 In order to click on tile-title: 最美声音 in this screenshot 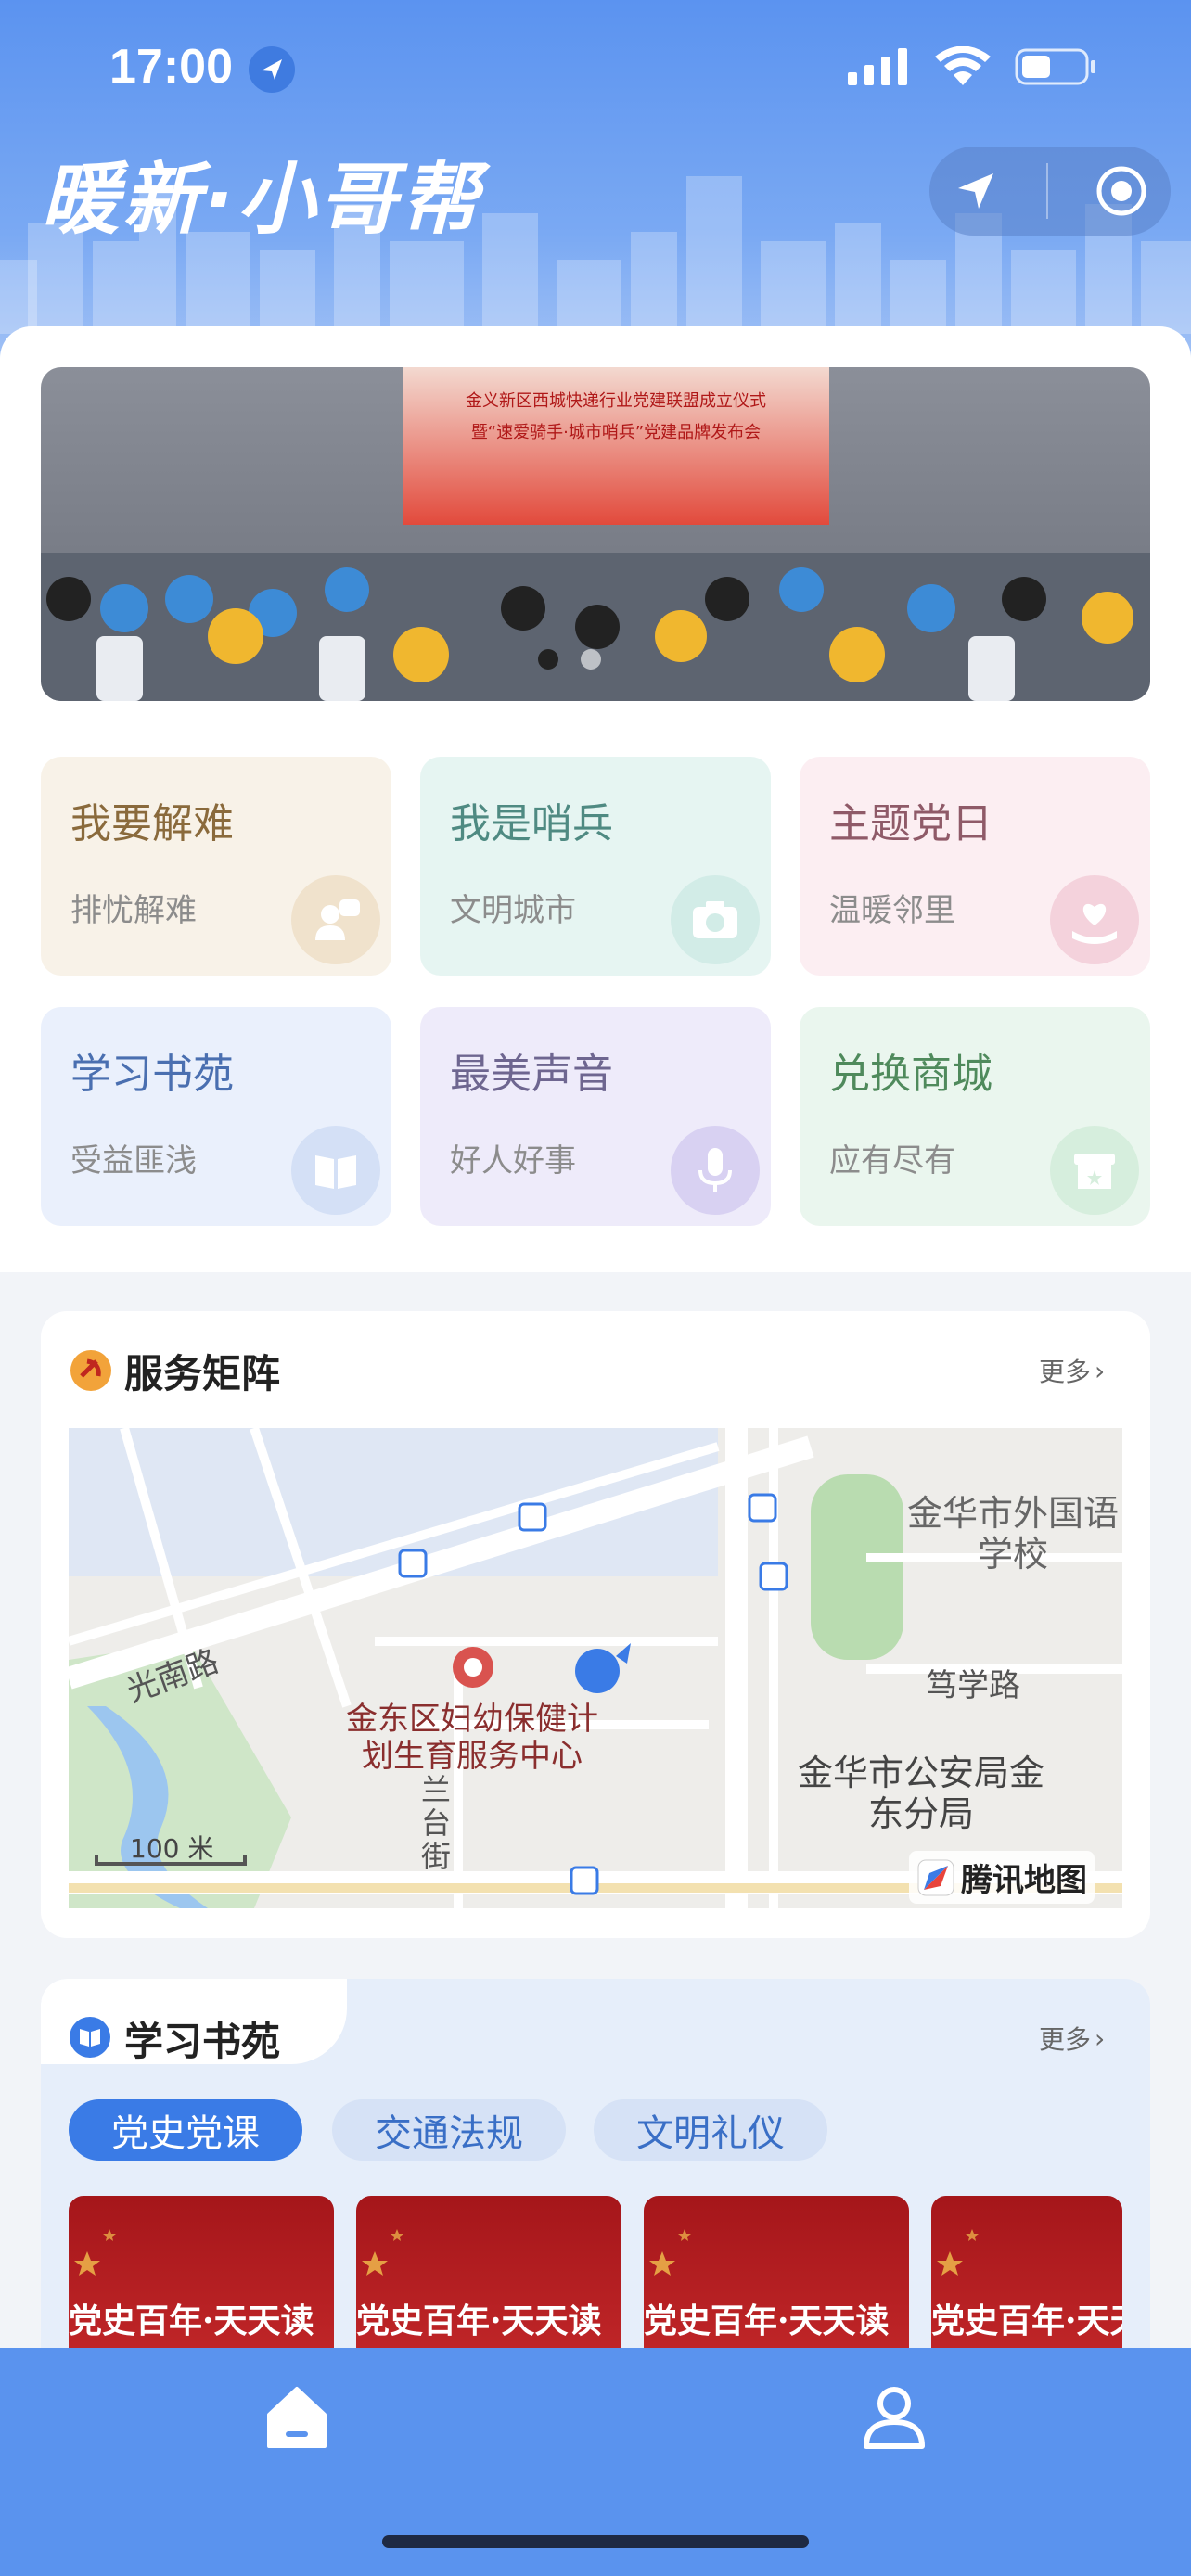, I will do `click(532, 1075)`.